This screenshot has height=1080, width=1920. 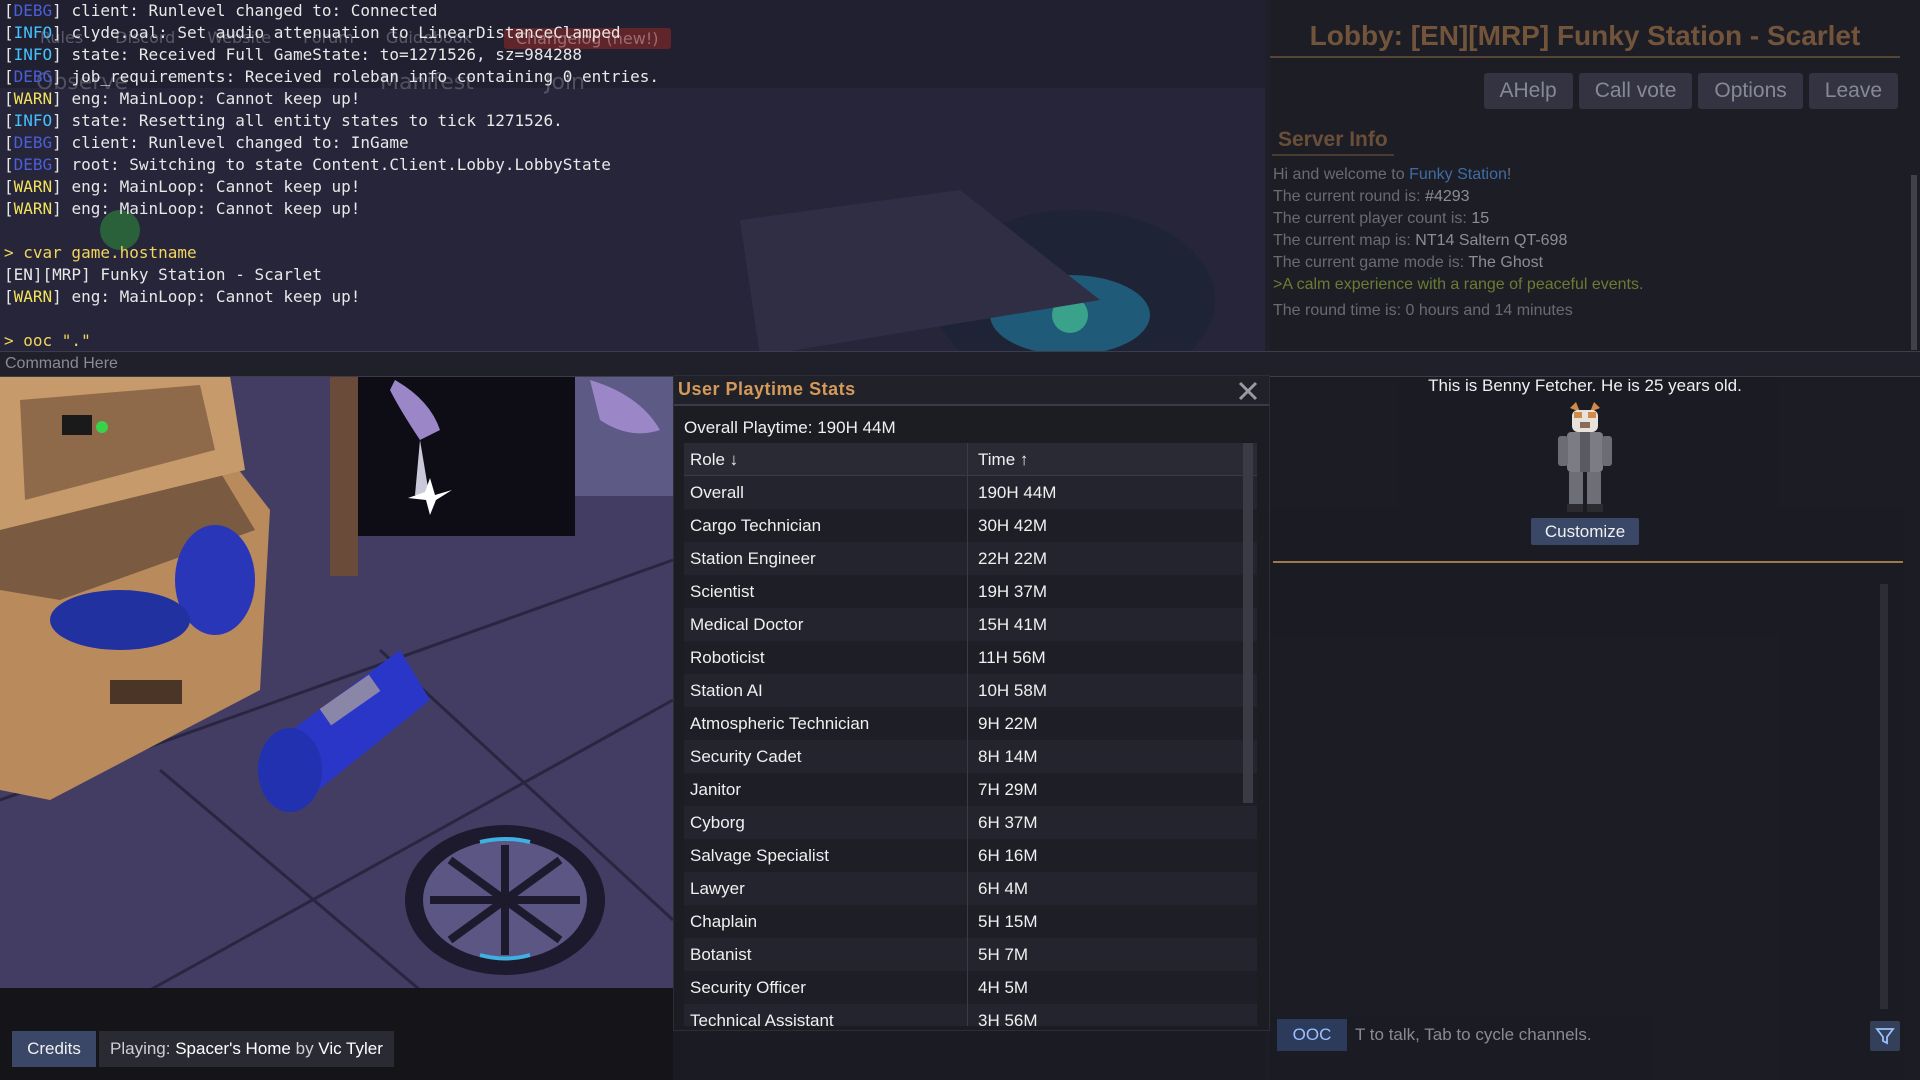 What do you see at coordinates (826, 987) in the screenshot?
I see `role-cell: Security Officer` at bounding box center [826, 987].